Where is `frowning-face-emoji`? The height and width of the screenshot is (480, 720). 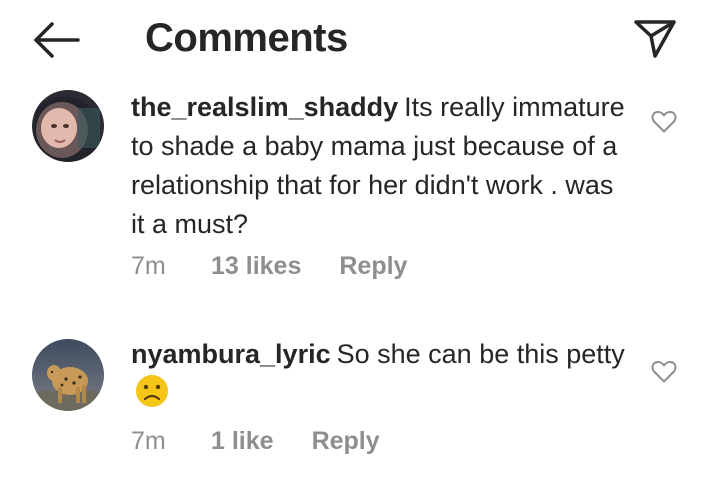 frowning-face-emoji is located at coordinates (152, 391).